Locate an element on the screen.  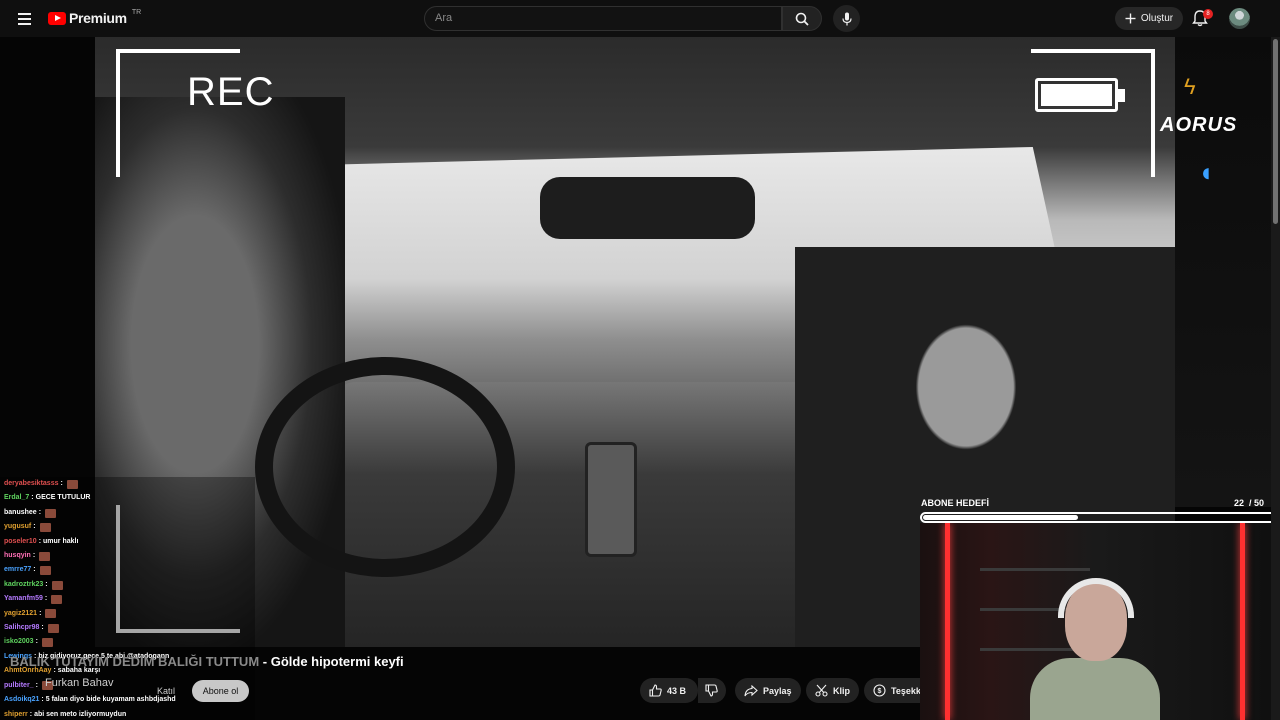
join-button: Katıl is located at coordinates (166, 691).